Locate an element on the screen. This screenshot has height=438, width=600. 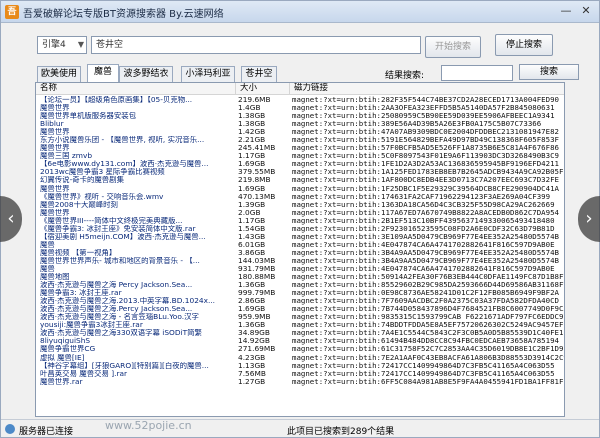
filter-input is located at coordinates (477, 73).